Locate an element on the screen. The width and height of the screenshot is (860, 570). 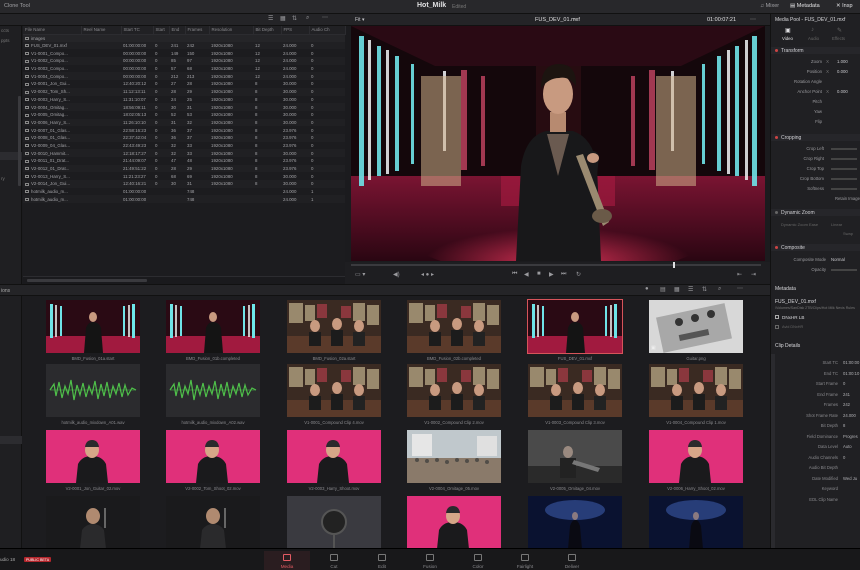
sidebar-scrollbar is located at coordinates (19, 141).